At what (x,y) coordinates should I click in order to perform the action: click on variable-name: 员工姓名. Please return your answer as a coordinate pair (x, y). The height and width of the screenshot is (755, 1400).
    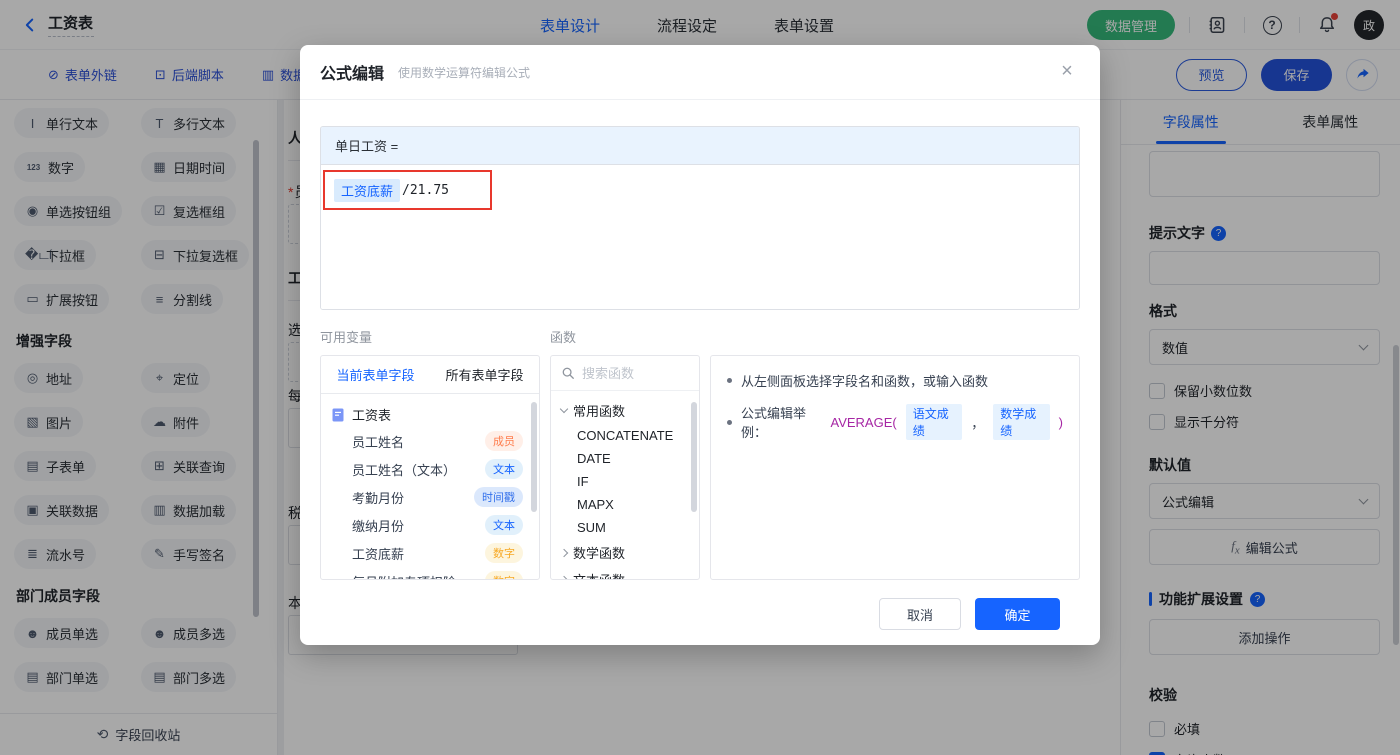
    Looking at the image, I should click on (378, 442).